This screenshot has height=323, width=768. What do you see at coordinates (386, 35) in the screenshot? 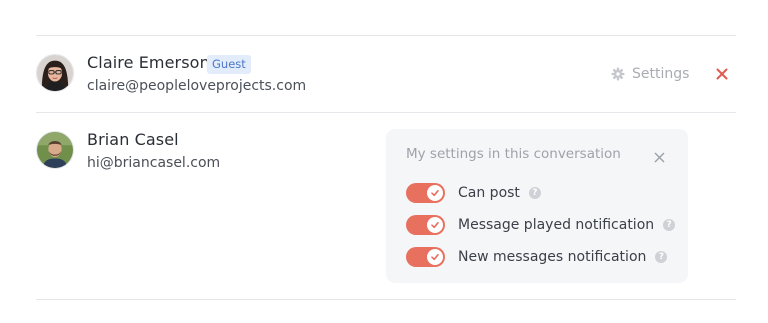
I see `divider-top` at bounding box center [386, 35].